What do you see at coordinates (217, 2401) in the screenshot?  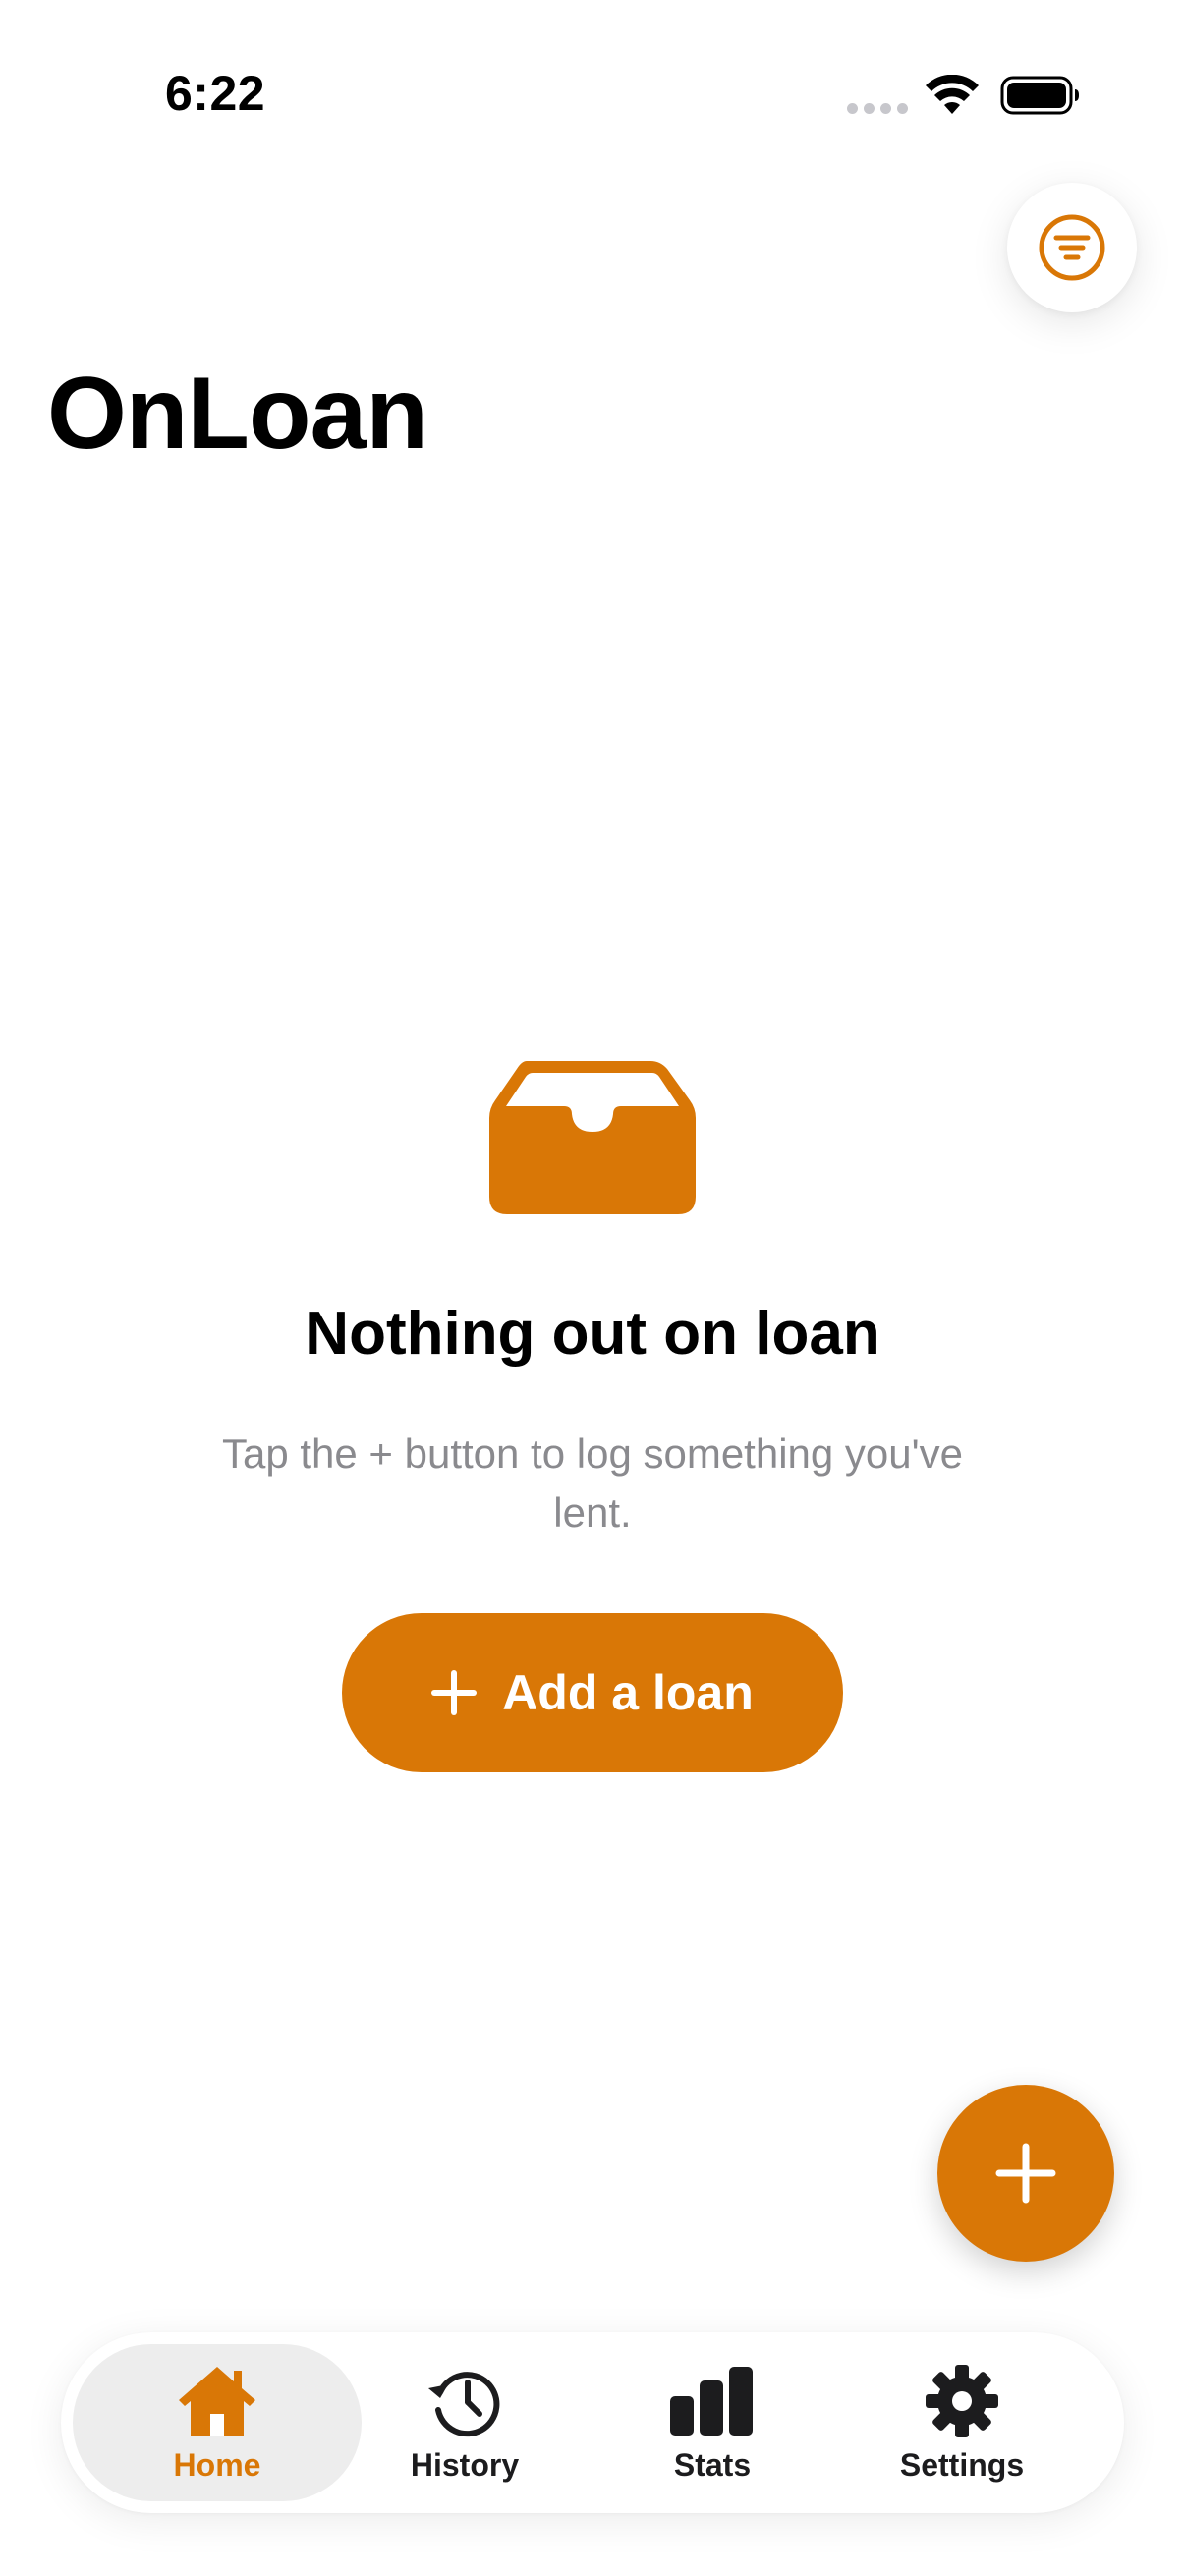 I see `house-icon` at bounding box center [217, 2401].